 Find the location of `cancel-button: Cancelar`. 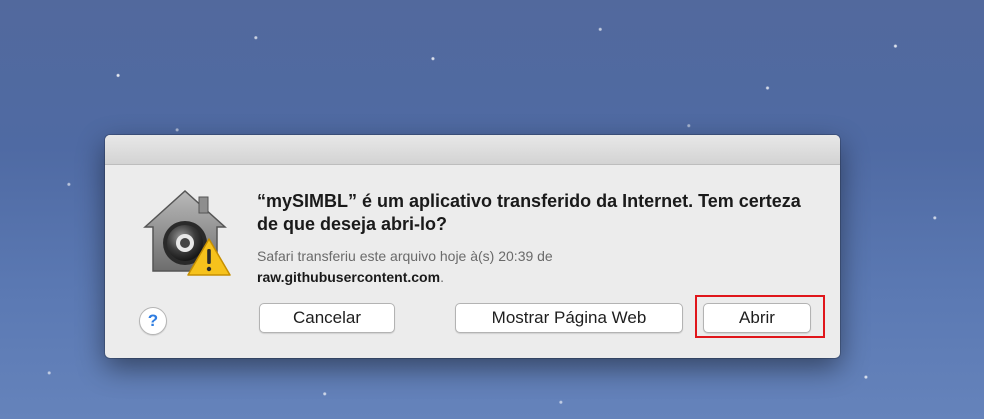

cancel-button: Cancelar is located at coordinates (327, 318).